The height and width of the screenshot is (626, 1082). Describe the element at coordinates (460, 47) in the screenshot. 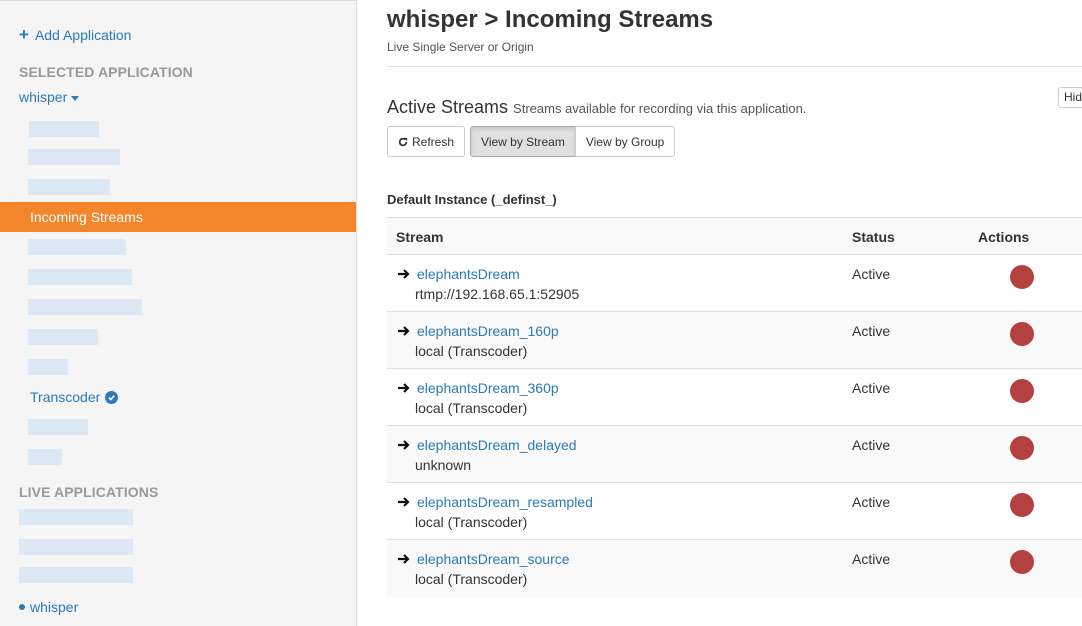

I see `page-subtitle: Live Single Server or Origin` at that location.